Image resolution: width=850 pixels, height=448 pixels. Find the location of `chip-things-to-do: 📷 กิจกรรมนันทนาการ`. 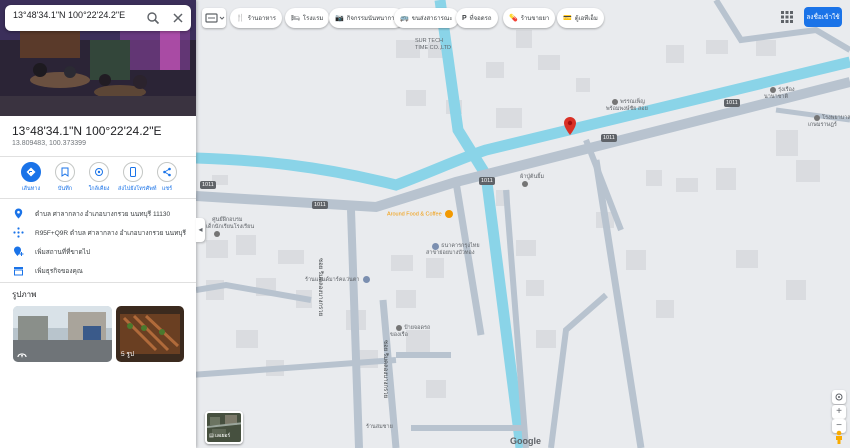

chip-things-to-do: 📷 กิจกรรมนันทนาการ is located at coordinates (366, 18).